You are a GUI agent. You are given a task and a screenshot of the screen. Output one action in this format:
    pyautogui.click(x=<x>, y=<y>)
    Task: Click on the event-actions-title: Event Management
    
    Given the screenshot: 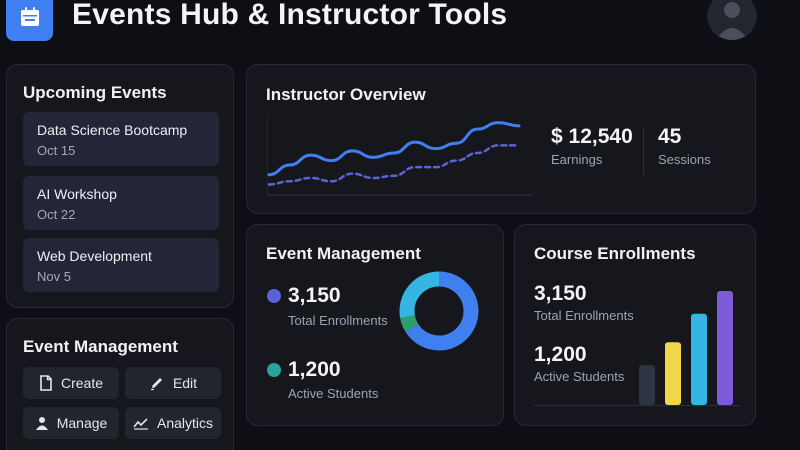 What is the action you would take?
    pyautogui.click(x=100, y=346)
    